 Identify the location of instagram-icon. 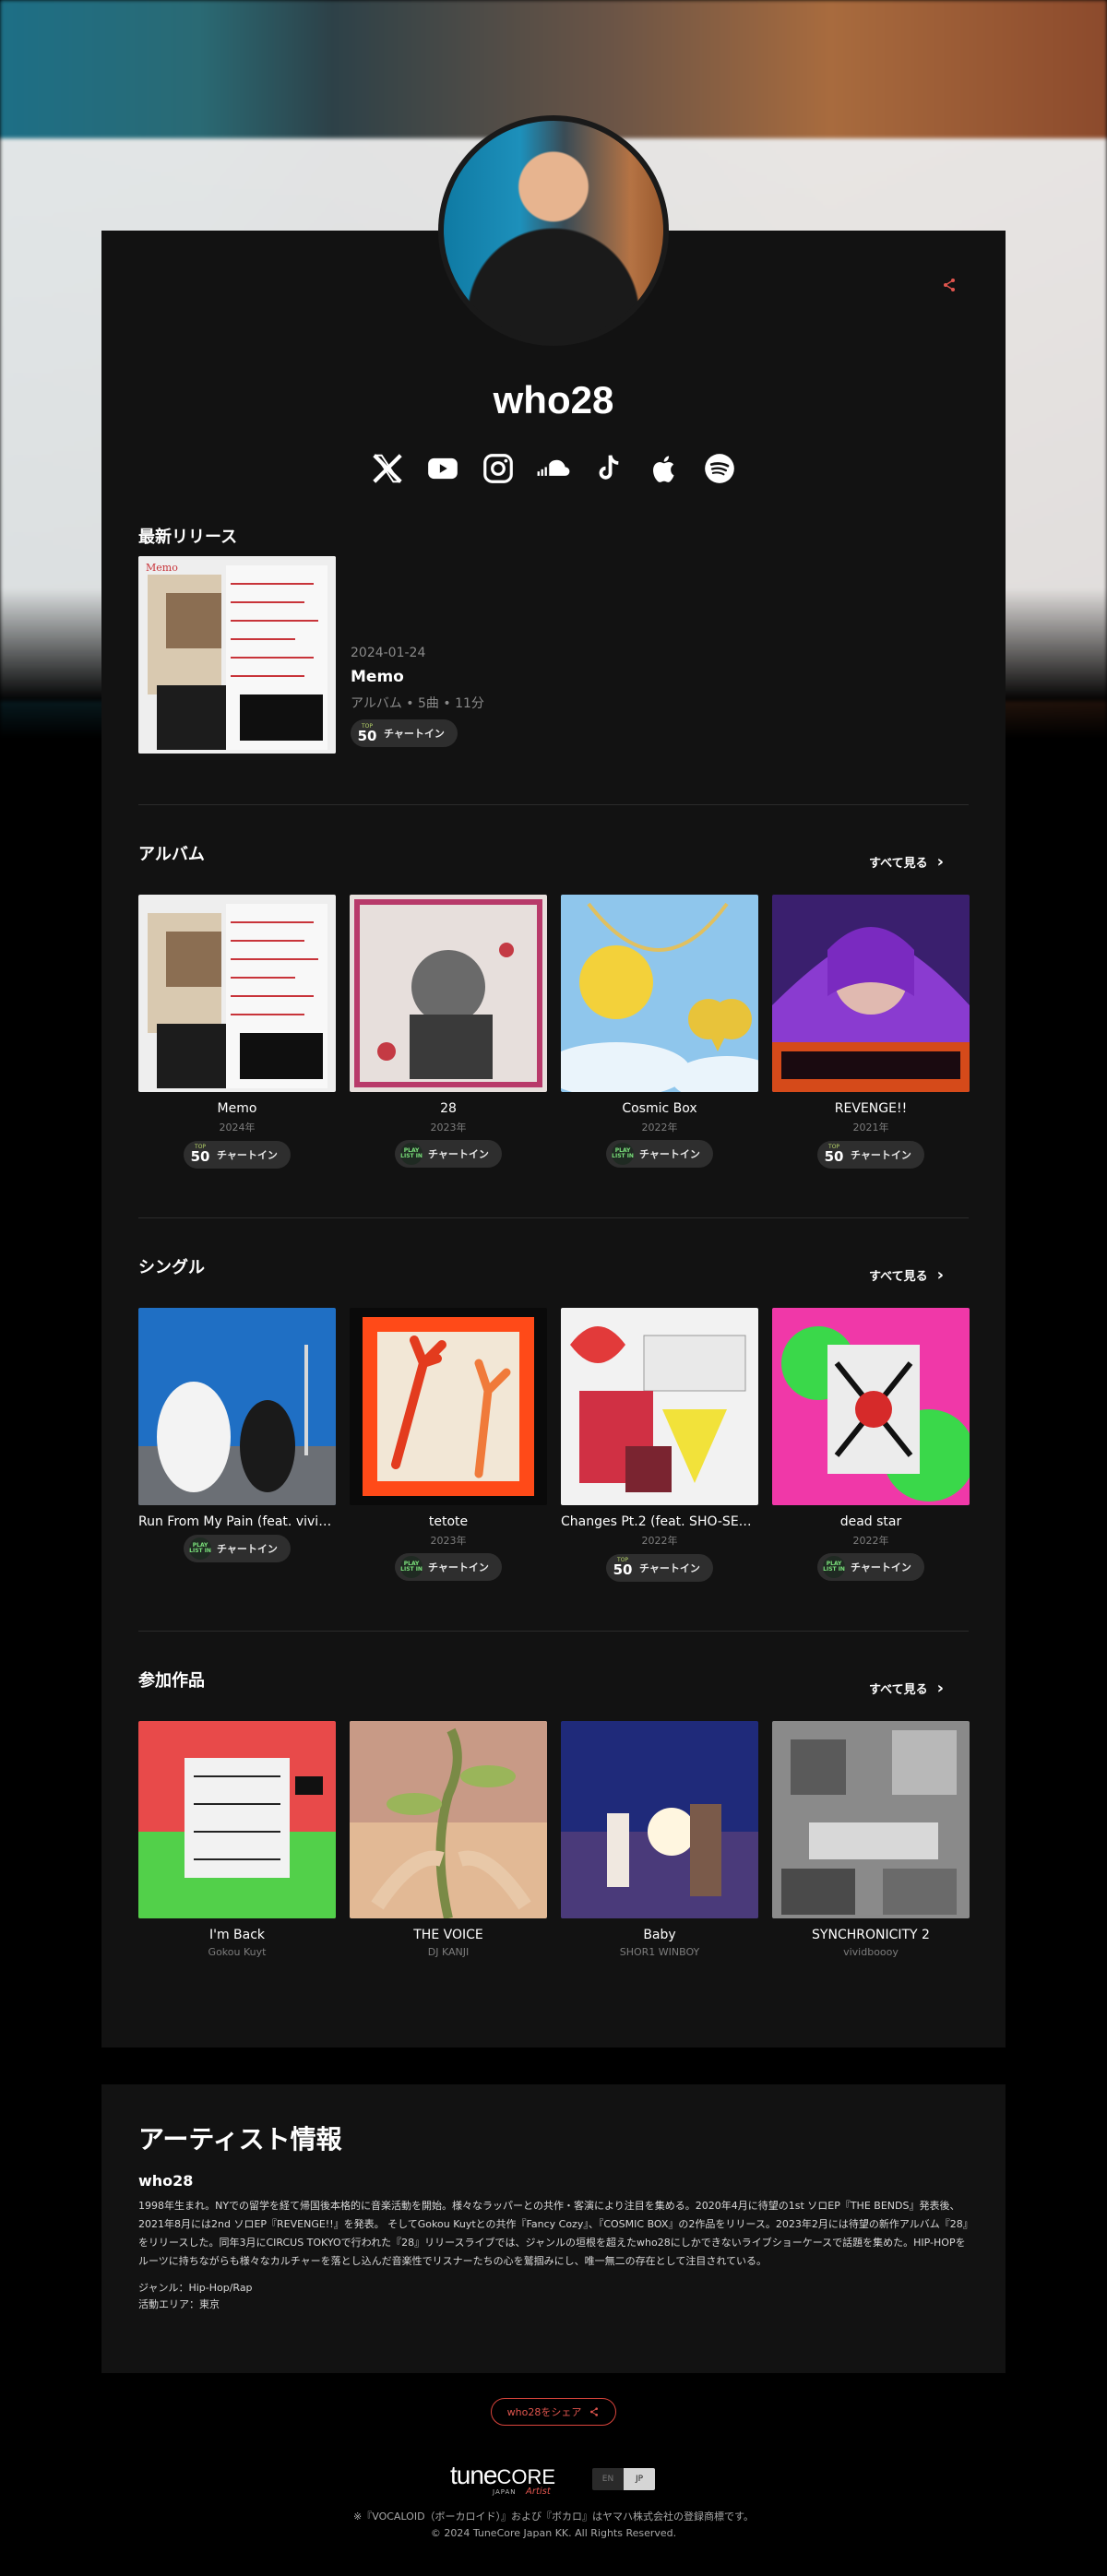
(498, 468).